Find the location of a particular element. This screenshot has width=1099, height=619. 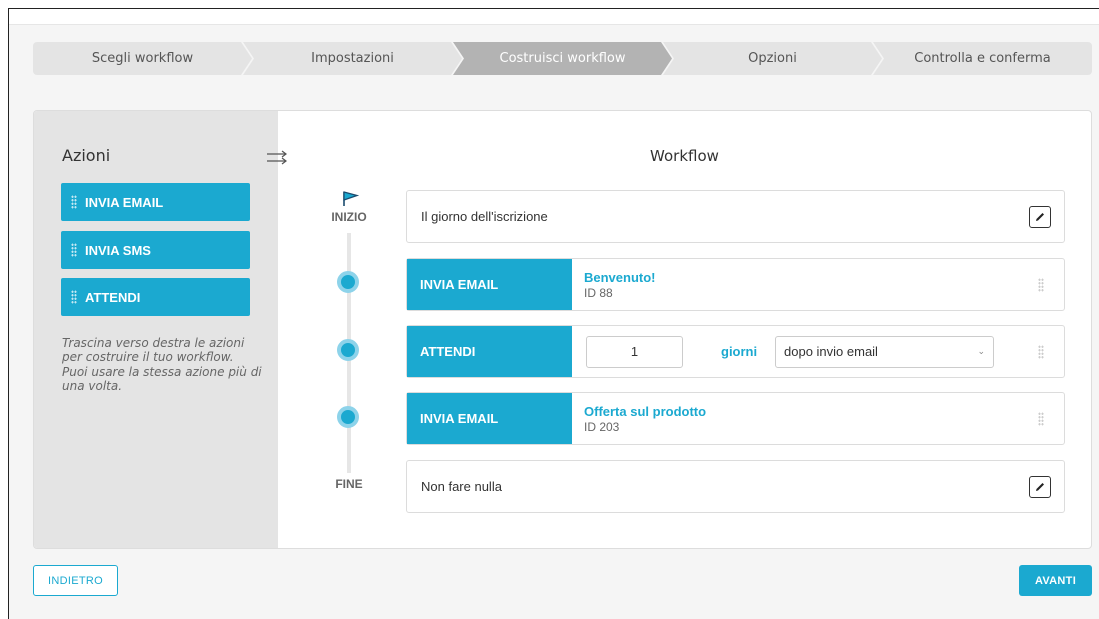

step-scegli-workflow: Scegli workflow is located at coordinates (142, 58).